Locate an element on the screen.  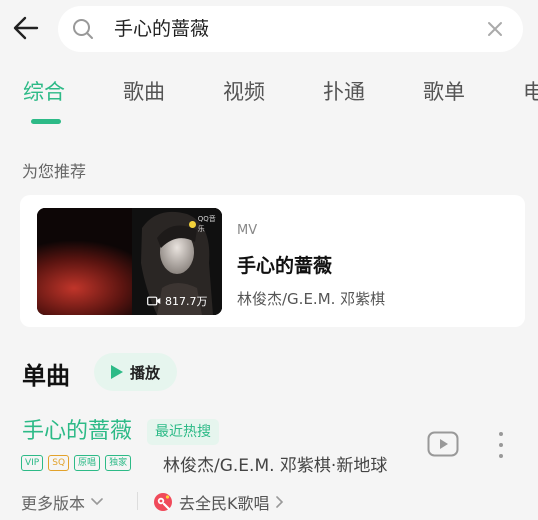
chevron-right-icon is located at coordinates (279, 502).